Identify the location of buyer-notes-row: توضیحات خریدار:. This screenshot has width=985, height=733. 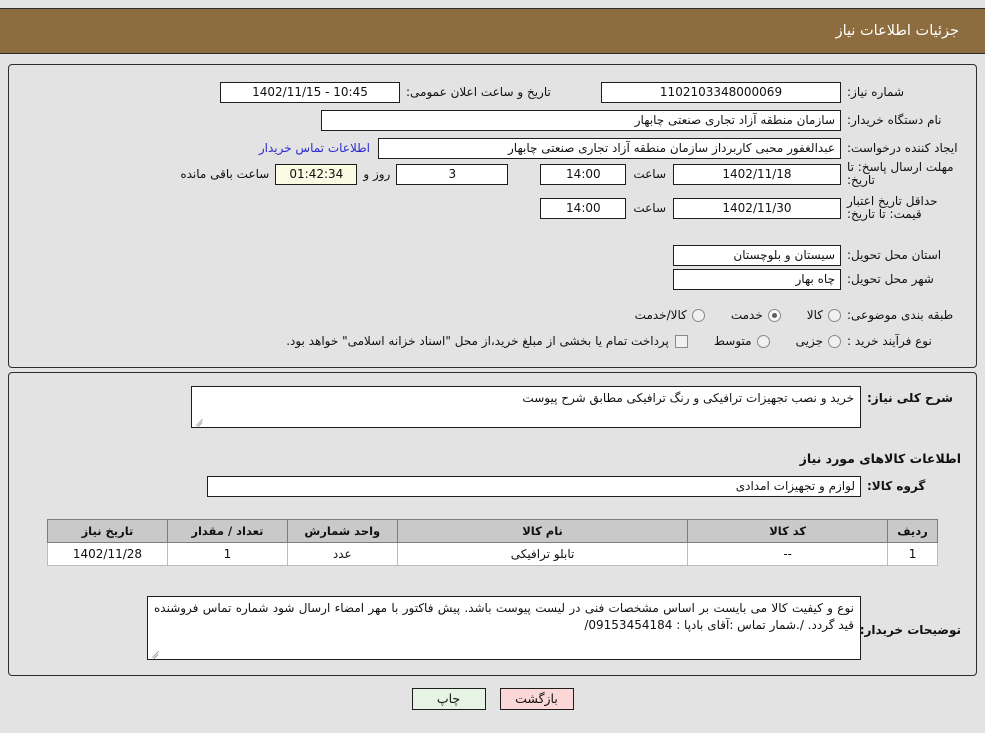
(910, 630).